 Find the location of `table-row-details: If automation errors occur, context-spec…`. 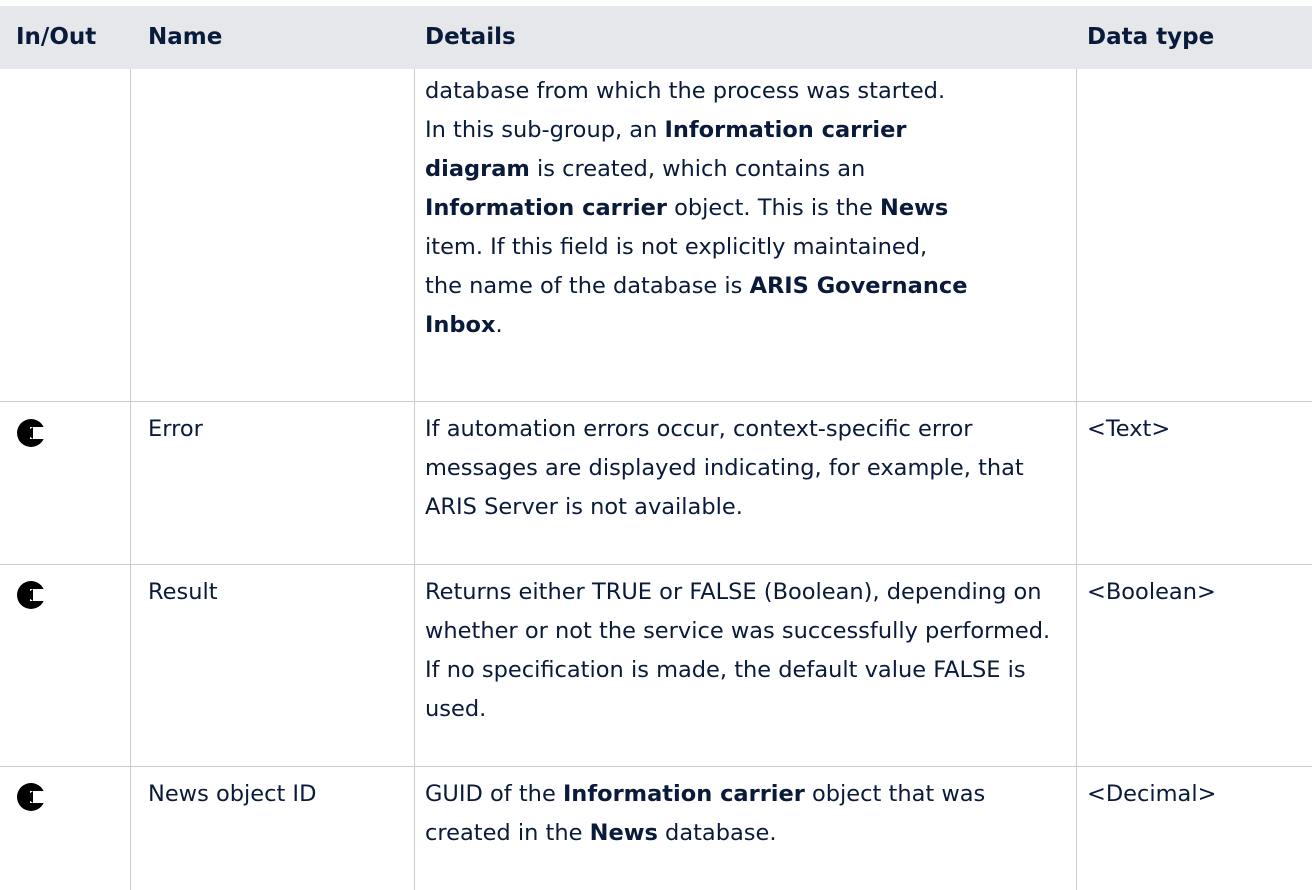

table-row-details: If automation errors occur, context-spec… is located at coordinates (724, 468).